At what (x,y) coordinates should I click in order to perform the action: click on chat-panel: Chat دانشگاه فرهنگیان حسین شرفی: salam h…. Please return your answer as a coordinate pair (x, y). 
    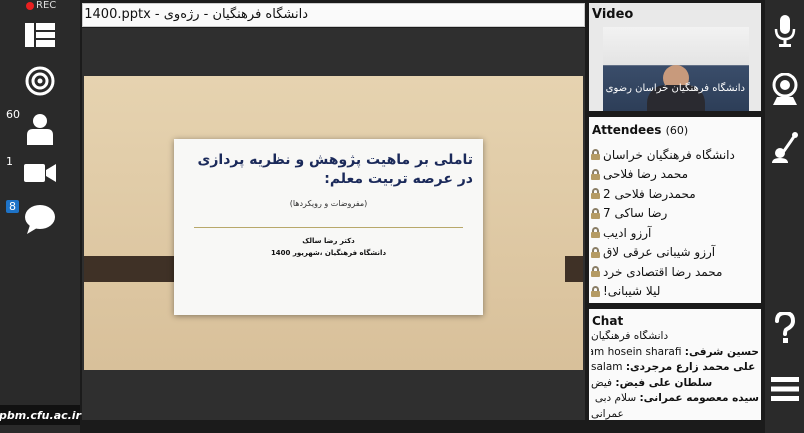
    Looking at the image, I should click on (675, 364).